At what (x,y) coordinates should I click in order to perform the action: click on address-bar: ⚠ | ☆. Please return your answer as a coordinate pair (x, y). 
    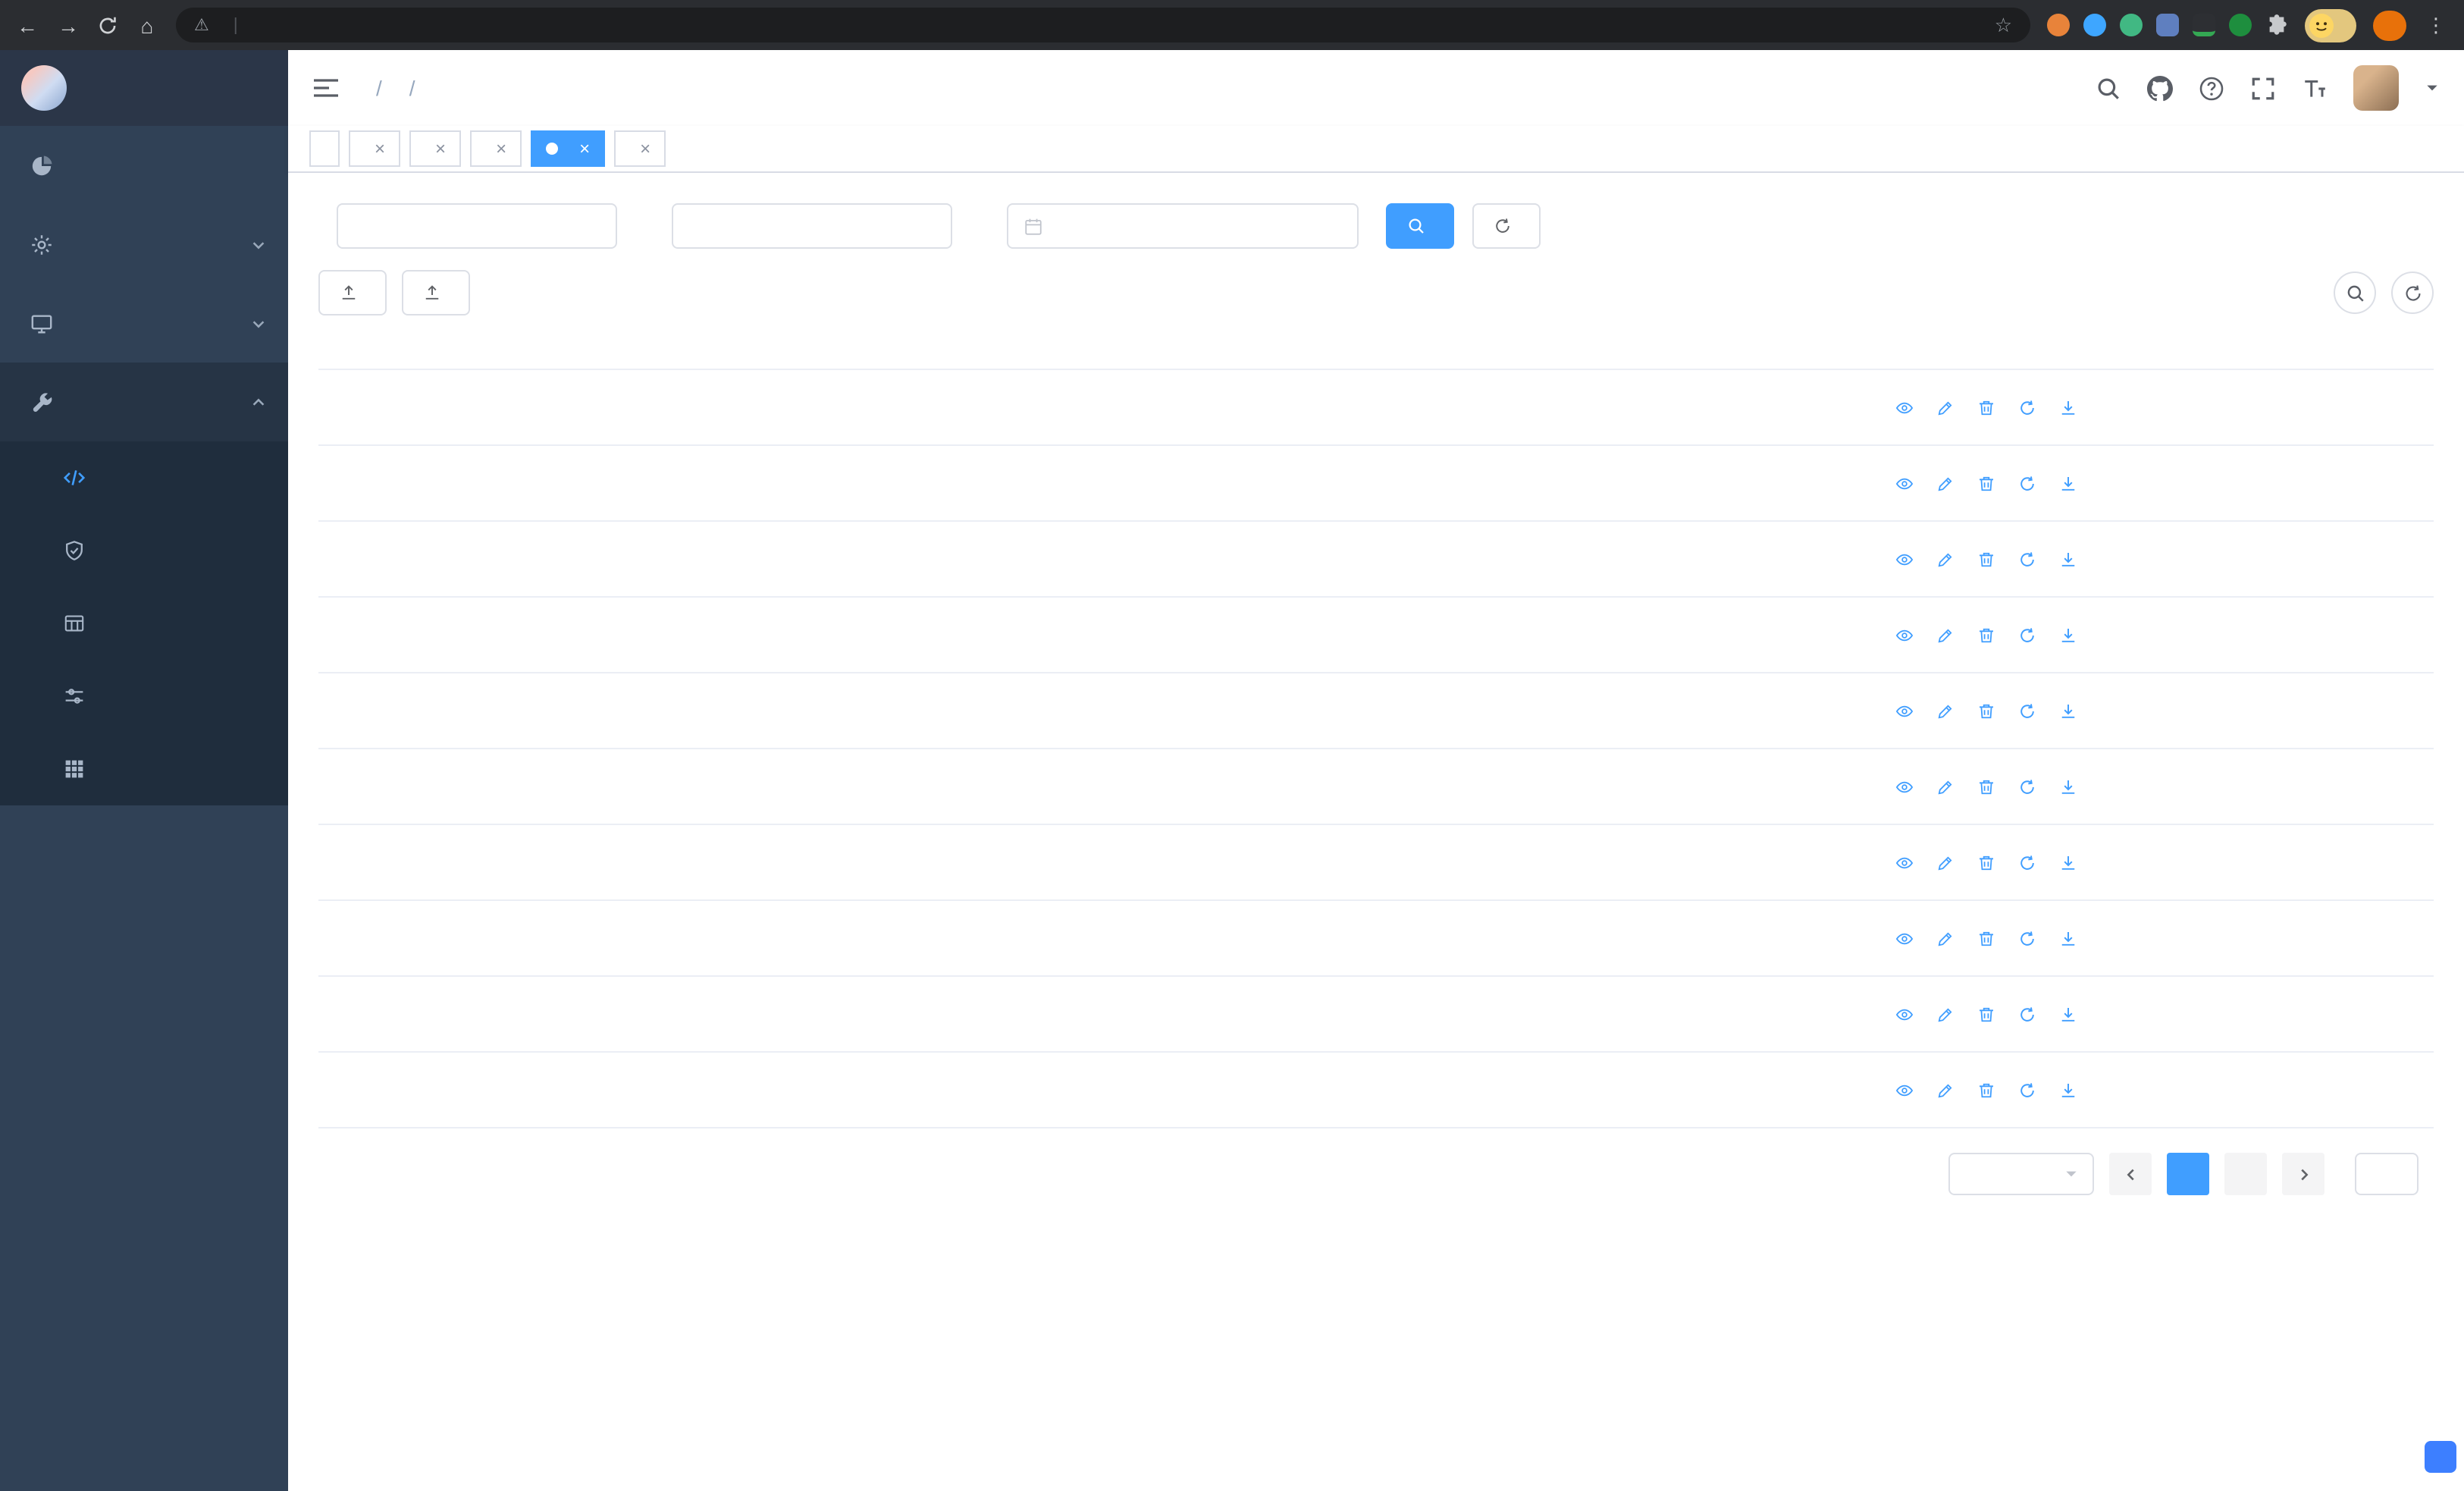
    Looking at the image, I should click on (1103, 25).